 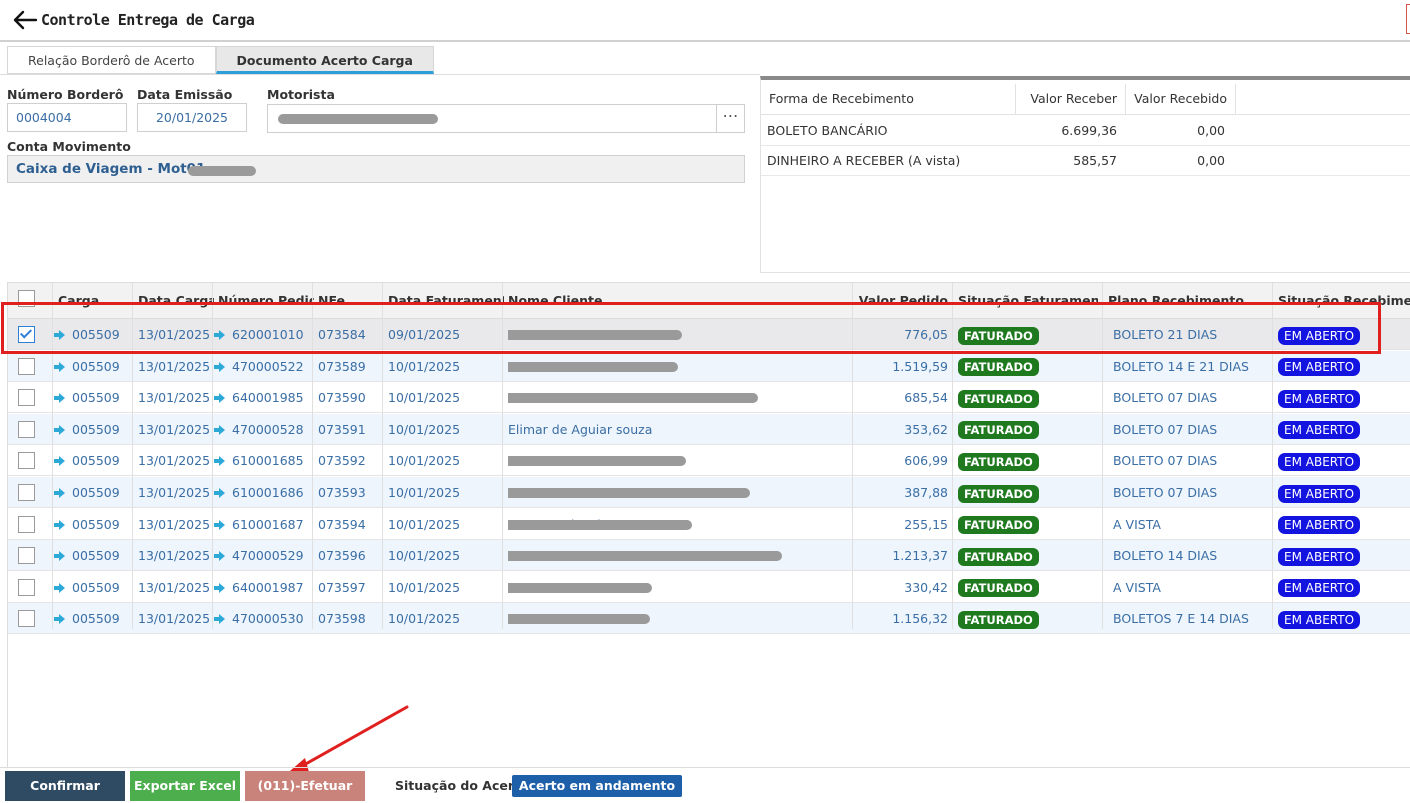 I want to click on col-situacao-faturamento: Situação Faturamento, so click(x=1028, y=300).